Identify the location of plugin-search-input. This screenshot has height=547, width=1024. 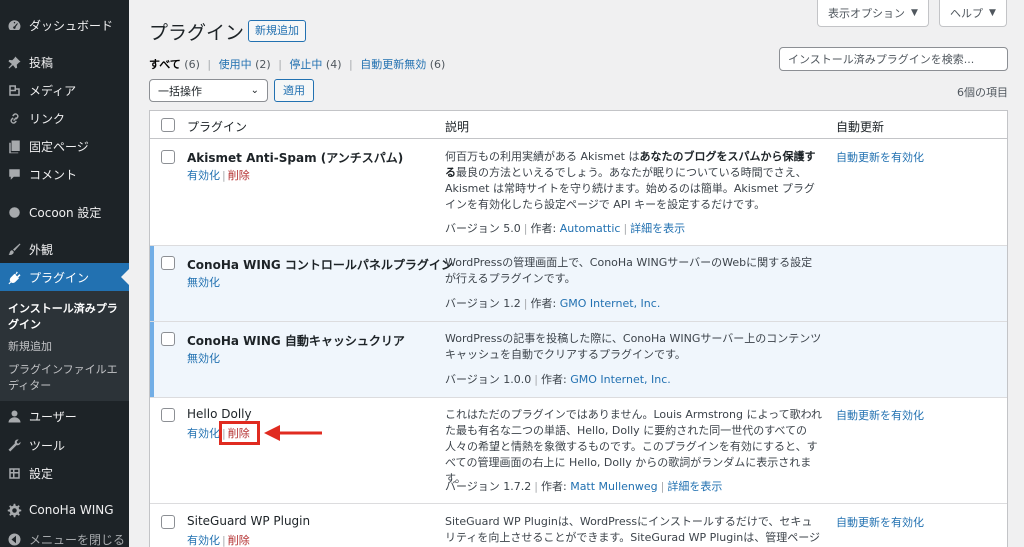
(893, 59).